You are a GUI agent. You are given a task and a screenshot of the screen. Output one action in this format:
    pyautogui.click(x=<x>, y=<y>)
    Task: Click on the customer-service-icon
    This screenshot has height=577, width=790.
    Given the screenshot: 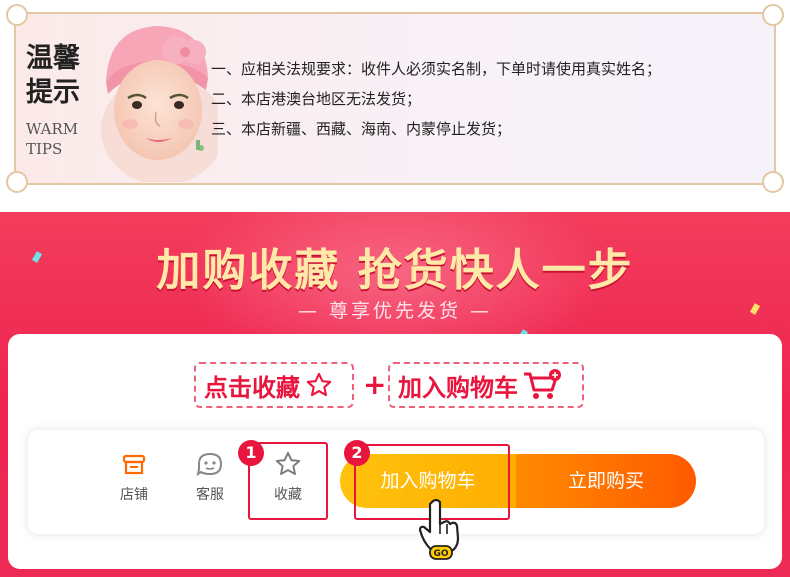 What is the action you would take?
    pyautogui.click(x=209, y=464)
    